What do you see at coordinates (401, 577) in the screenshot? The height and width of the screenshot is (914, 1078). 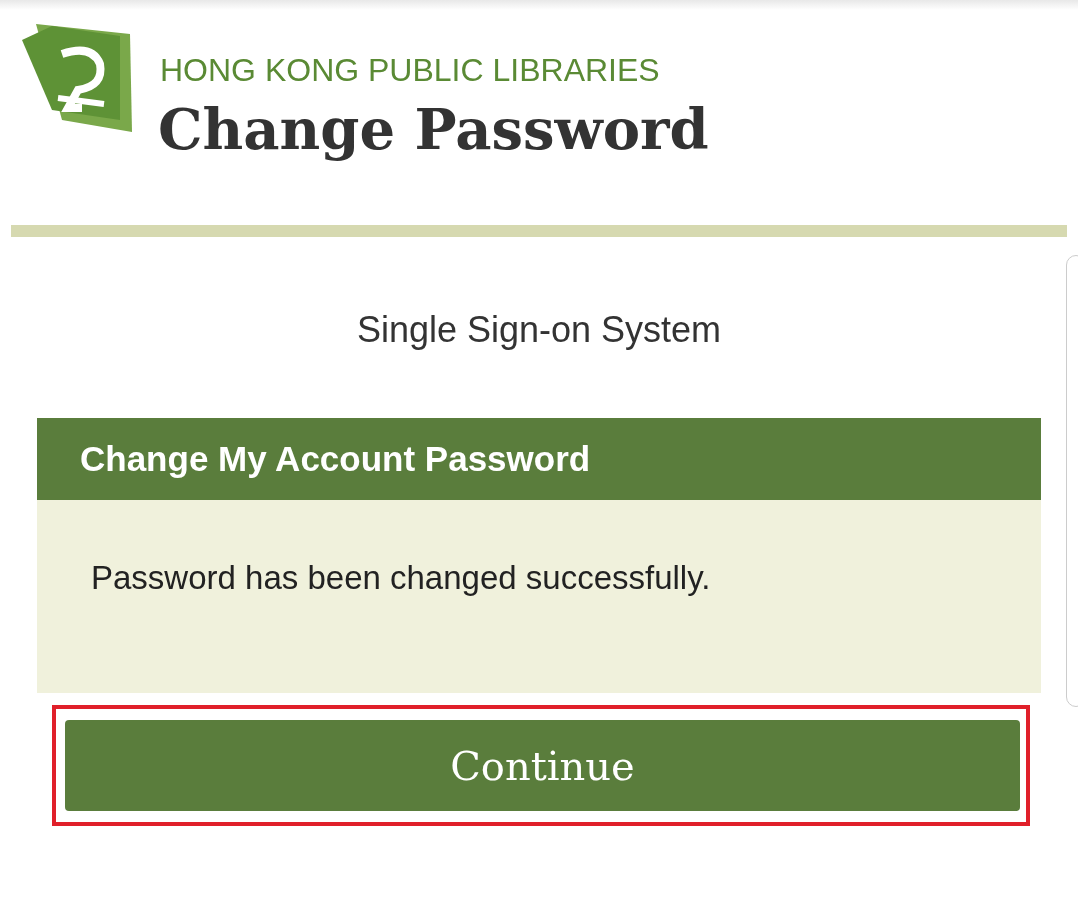 I see `success-message: Password has been changed successfully.` at bounding box center [401, 577].